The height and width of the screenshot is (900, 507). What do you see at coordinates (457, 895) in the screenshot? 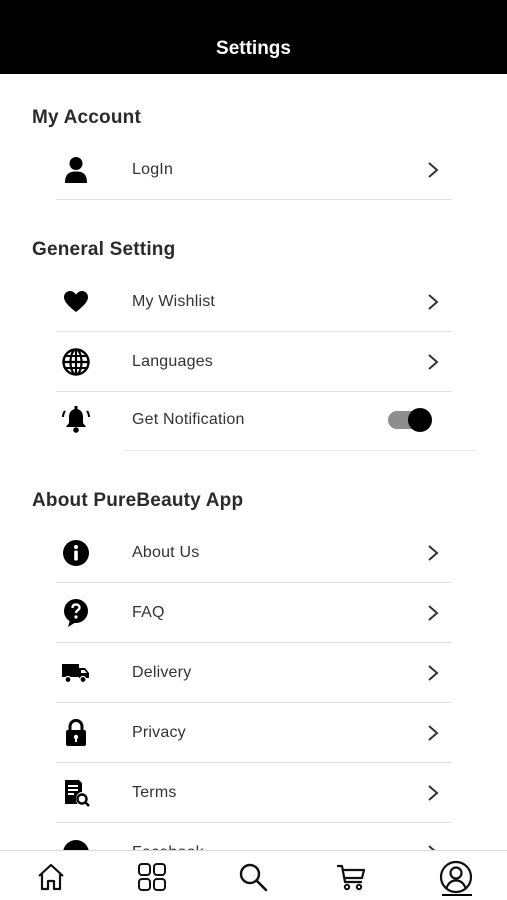
I see `active-tab-indicator` at bounding box center [457, 895].